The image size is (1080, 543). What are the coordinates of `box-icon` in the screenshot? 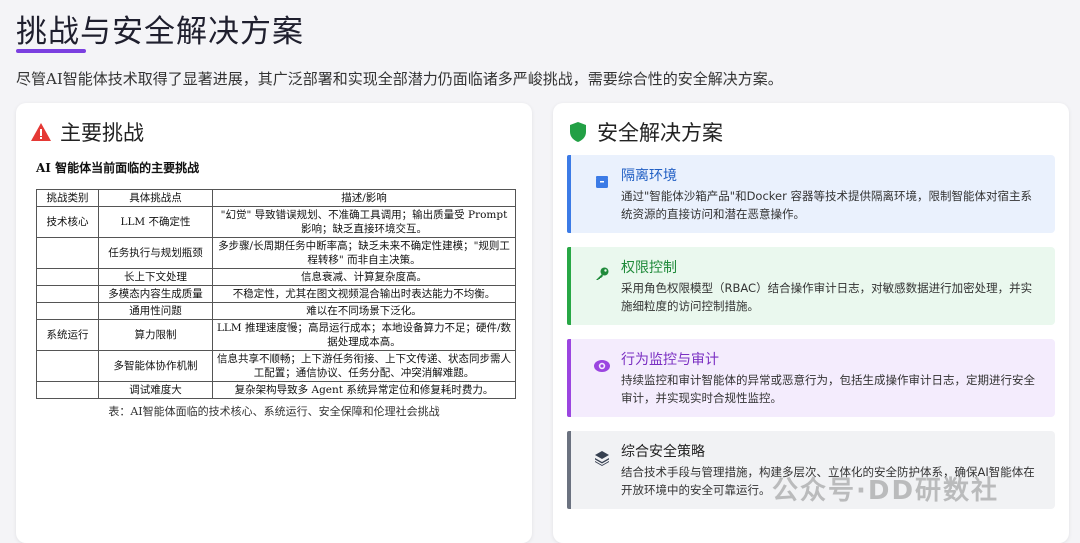 It's located at (602, 182).